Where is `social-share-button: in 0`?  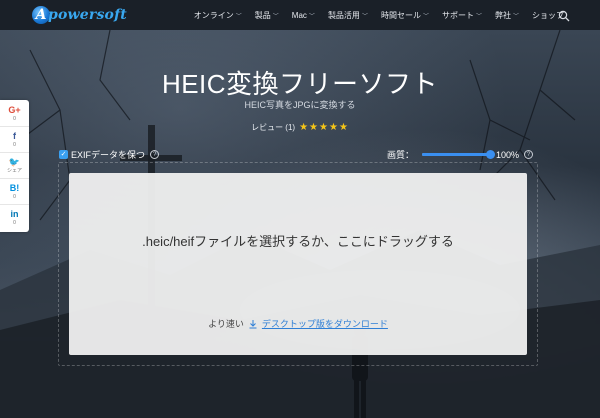 social-share-button: in 0 is located at coordinates (14, 218).